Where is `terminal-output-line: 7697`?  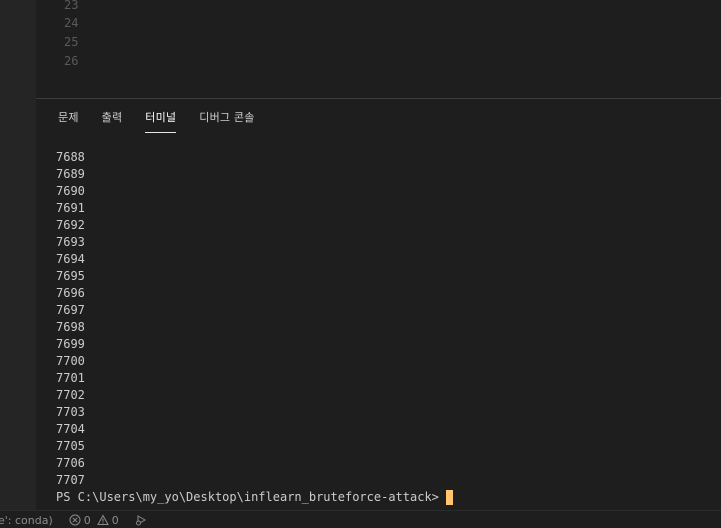
terminal-output-line: 7697 is located at coordinates (70, 310).